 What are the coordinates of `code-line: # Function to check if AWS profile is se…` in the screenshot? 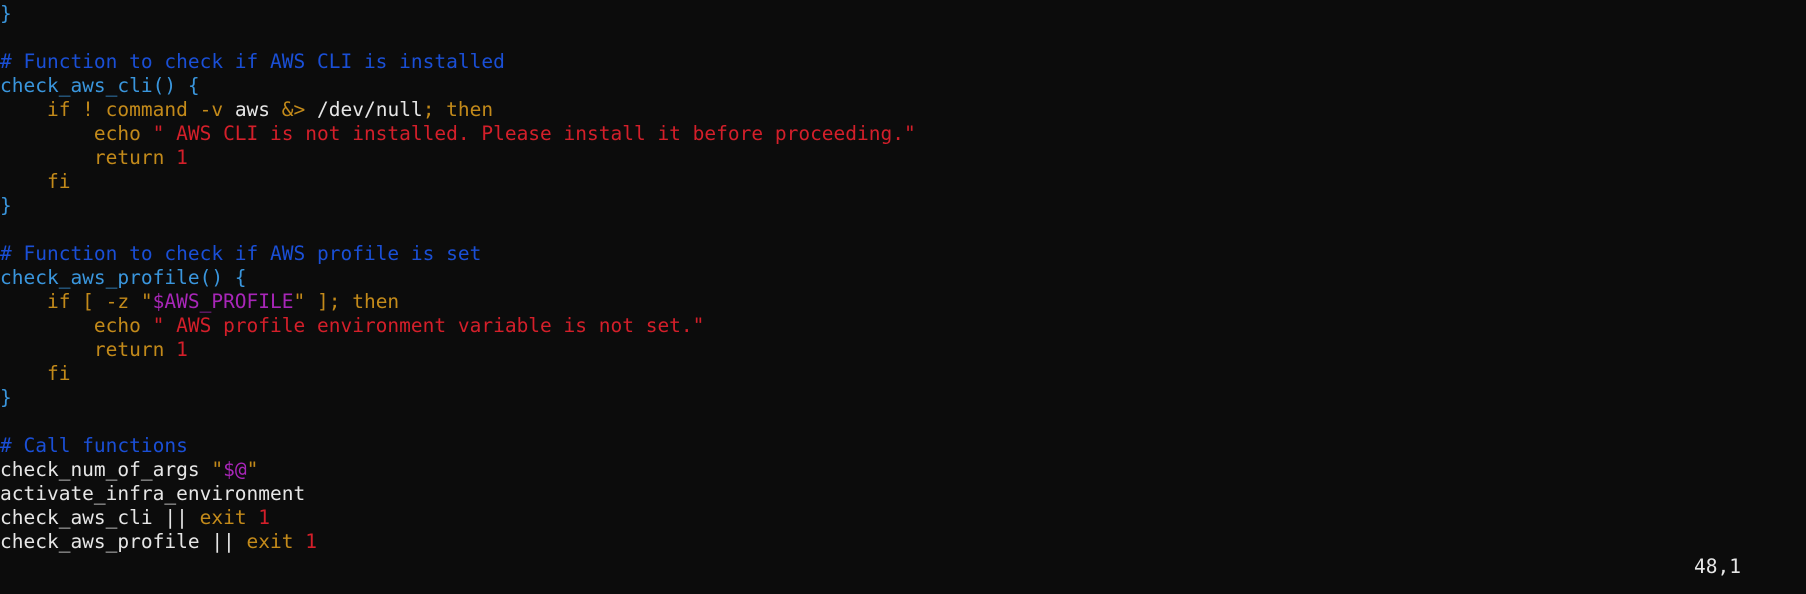 It's located at (903, 254).